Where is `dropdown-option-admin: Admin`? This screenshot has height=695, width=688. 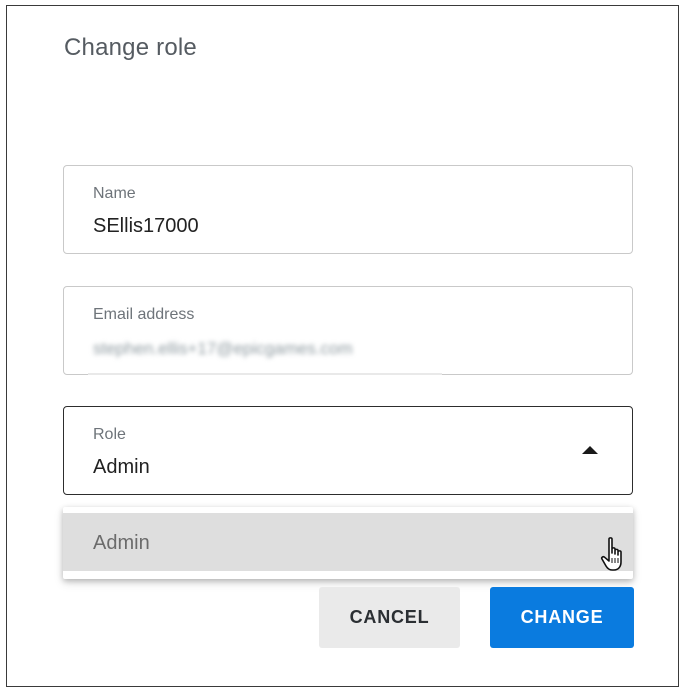
dropdown-option-admin: Admin is located at coordinates (348, 542).